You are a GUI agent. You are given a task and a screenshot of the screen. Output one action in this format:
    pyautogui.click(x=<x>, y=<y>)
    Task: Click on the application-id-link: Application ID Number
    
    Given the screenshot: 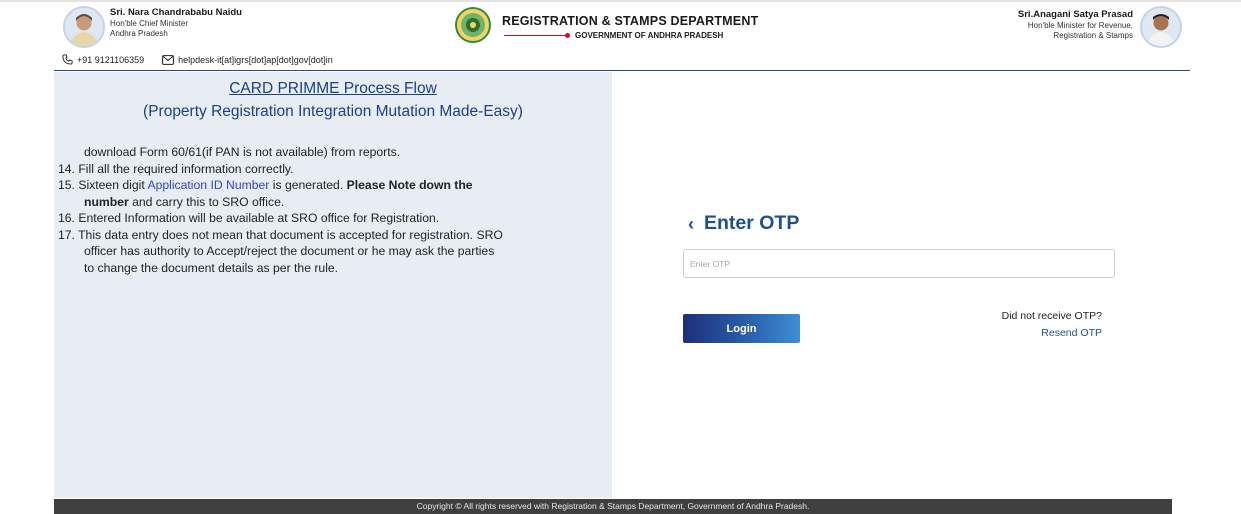 What is the action you would take?
    pyautogui.click(x=208, y=185)
    